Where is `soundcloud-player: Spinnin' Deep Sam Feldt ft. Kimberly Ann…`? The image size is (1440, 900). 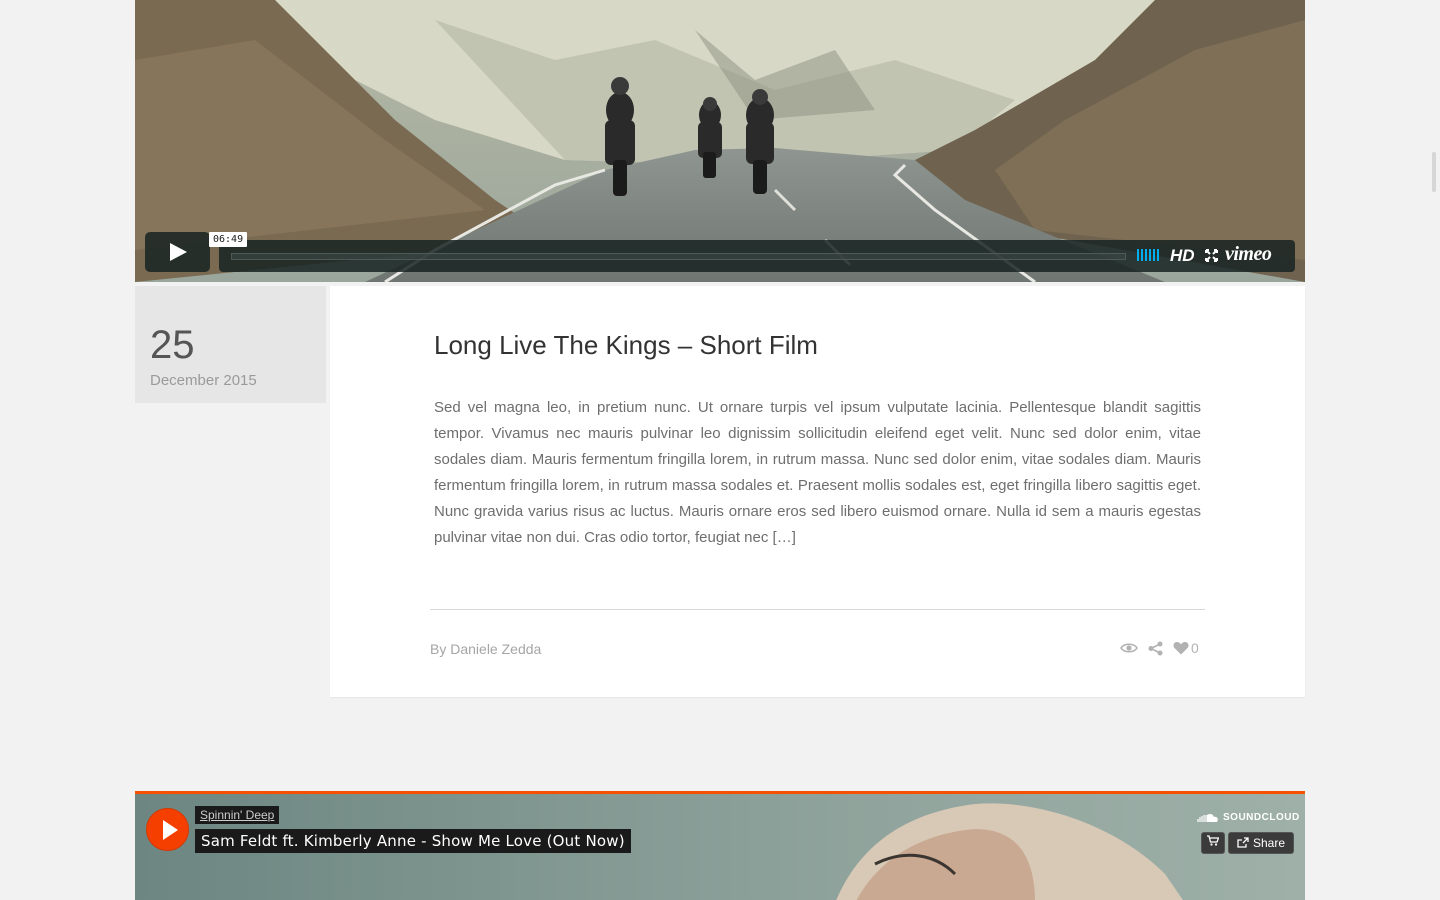 soundcloud-player: Spinnin' Deep Sam Feldt ft. Kimberly Ann… is located at coordinates (720, 845).